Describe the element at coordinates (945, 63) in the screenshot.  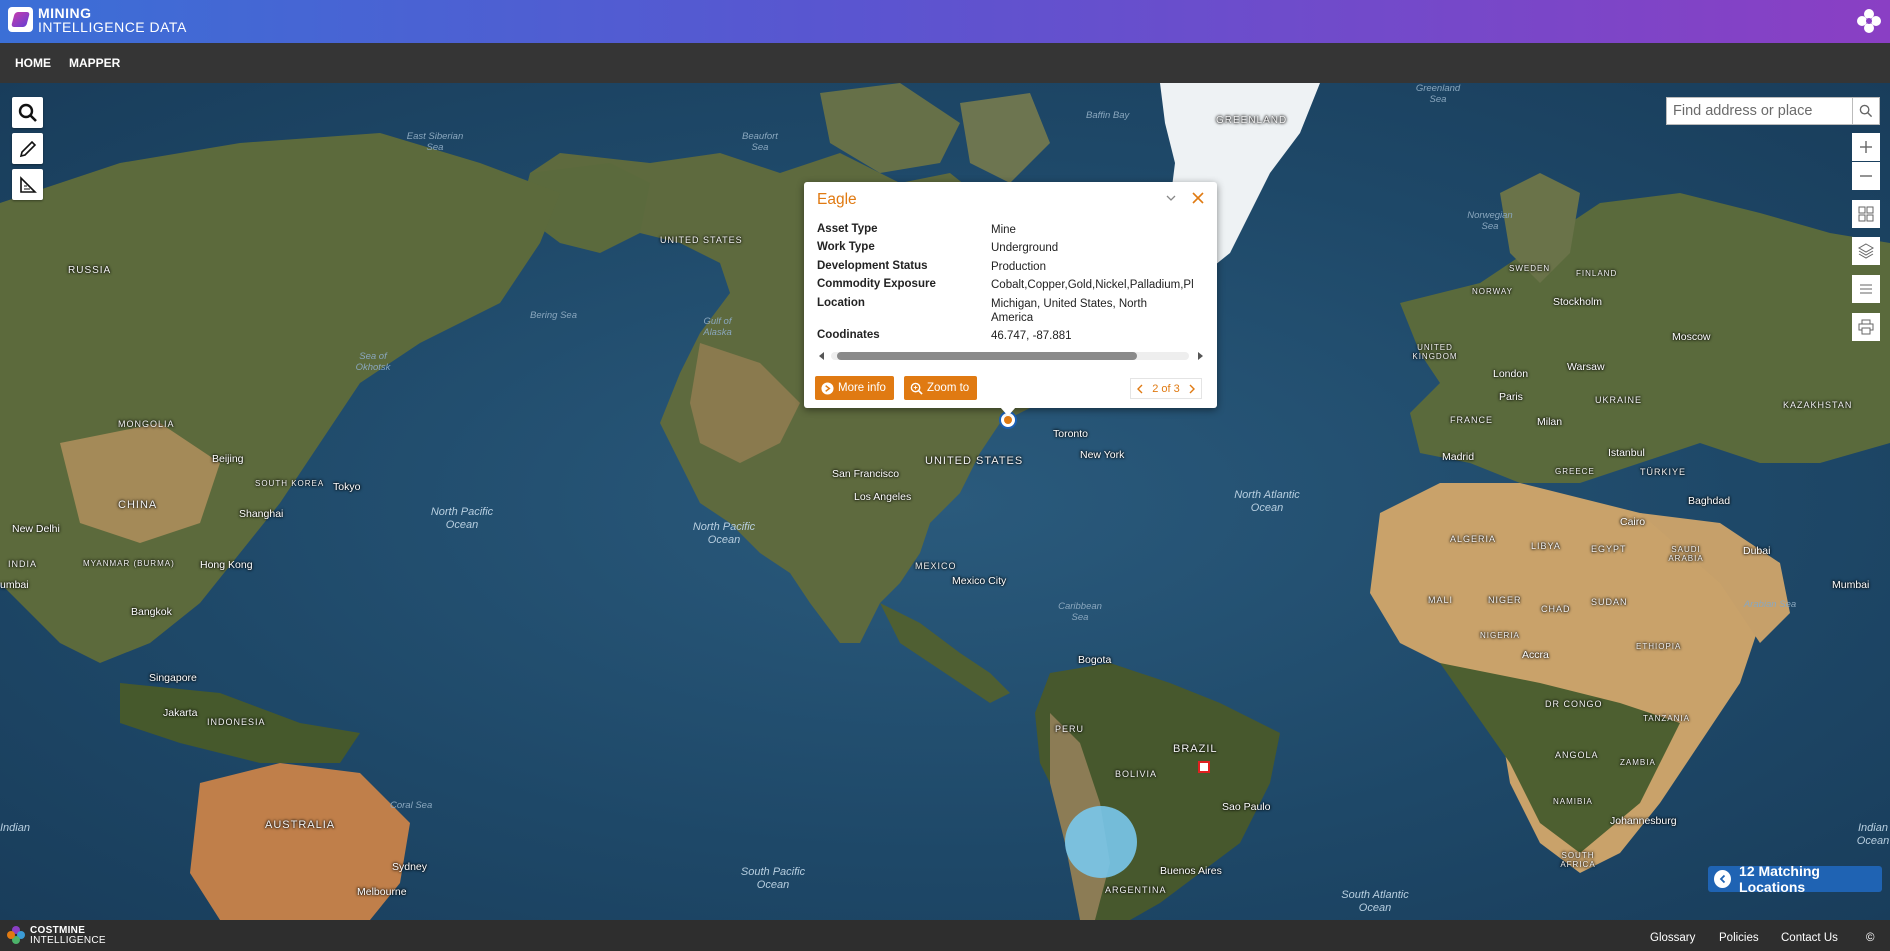
I see `main-nav: HOME MAPPER` at that location.